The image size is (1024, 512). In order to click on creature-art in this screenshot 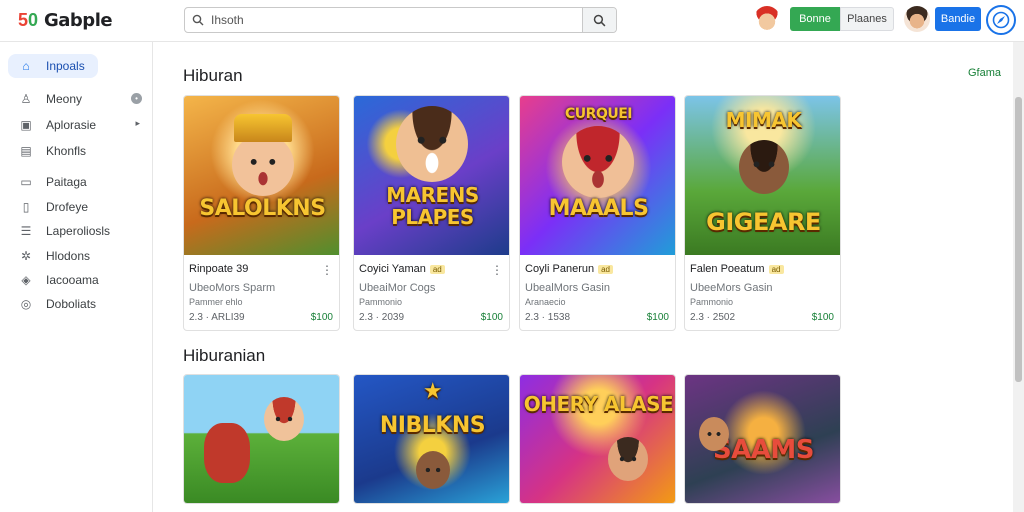, I will do `click(227, 453)`.